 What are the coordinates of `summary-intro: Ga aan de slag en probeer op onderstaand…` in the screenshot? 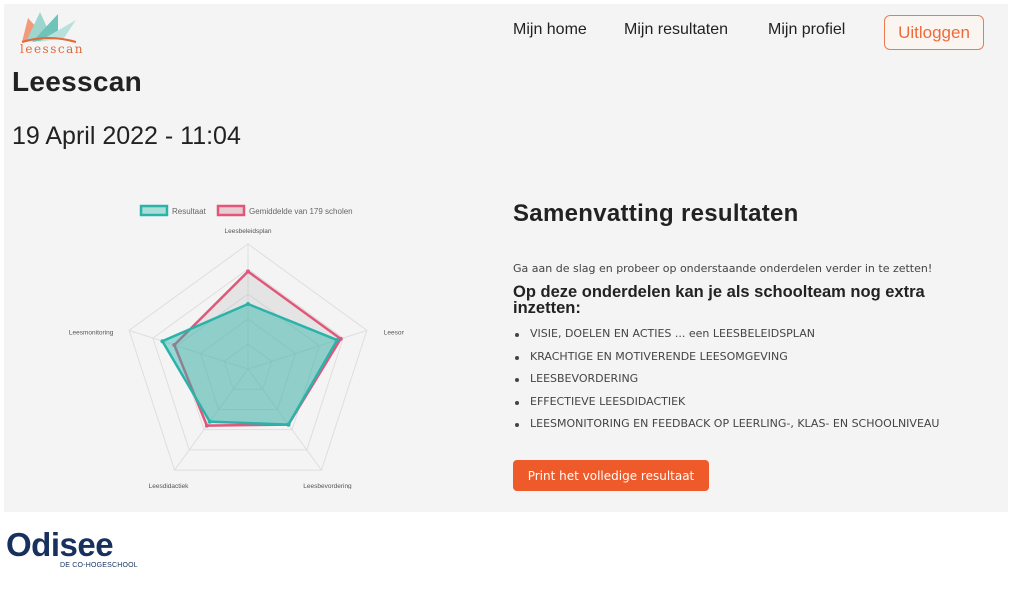 It's located at (723, 268).